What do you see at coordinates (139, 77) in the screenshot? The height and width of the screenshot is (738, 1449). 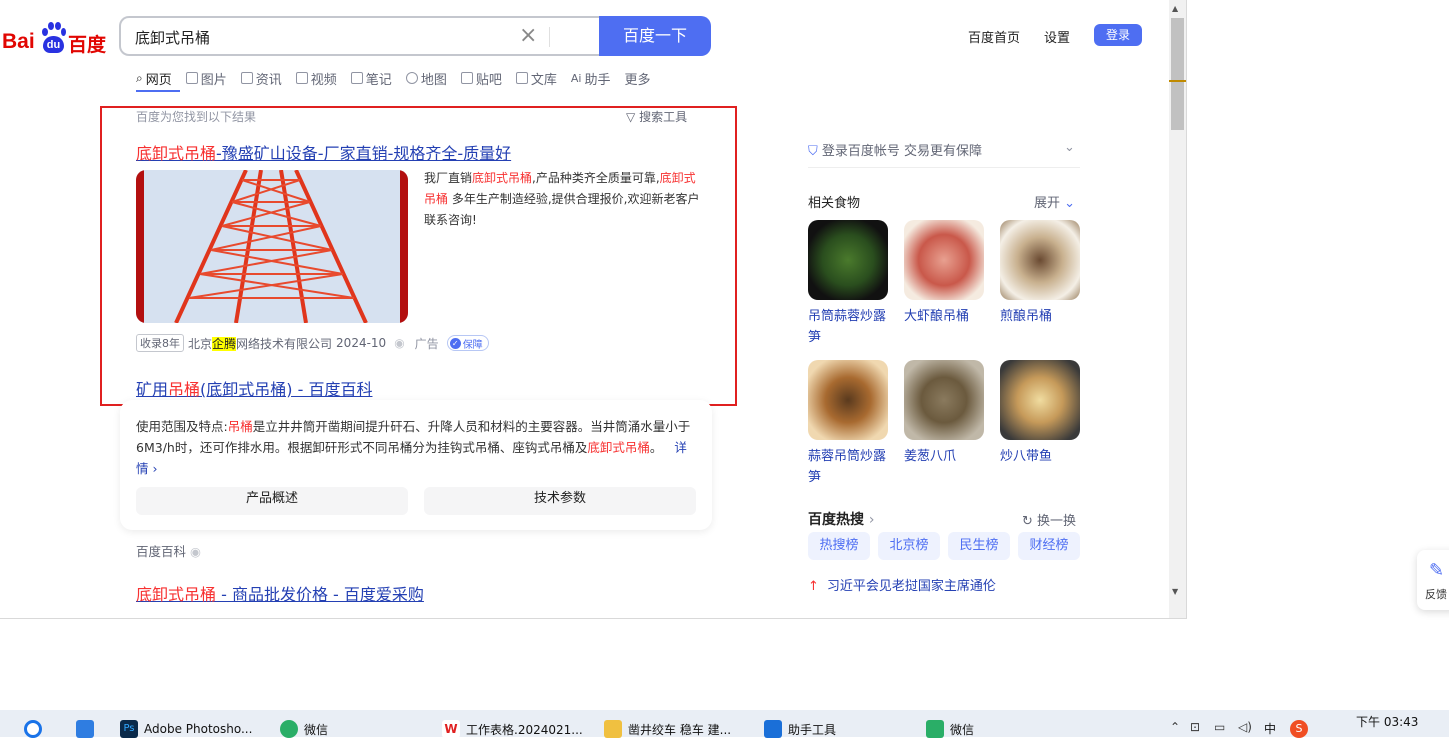 I see `search-icon: ⌕` at bounding box center [139, 77].